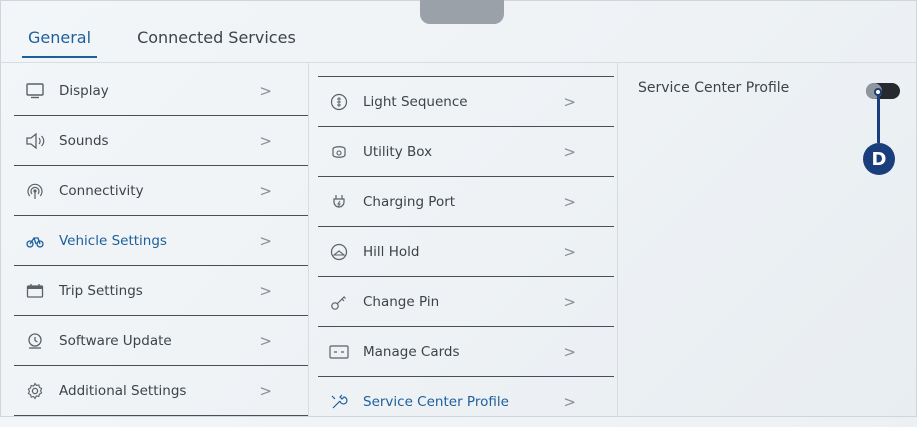  Describe the element at coordinates (101, 190) in the screenshot. I see `menu-item-label: Connectivity` at that location.